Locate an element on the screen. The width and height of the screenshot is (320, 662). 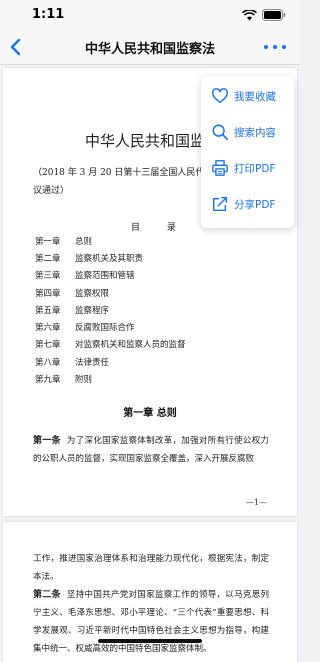
menu-item-share: 分享PDF is located at coordinates (247, 204).